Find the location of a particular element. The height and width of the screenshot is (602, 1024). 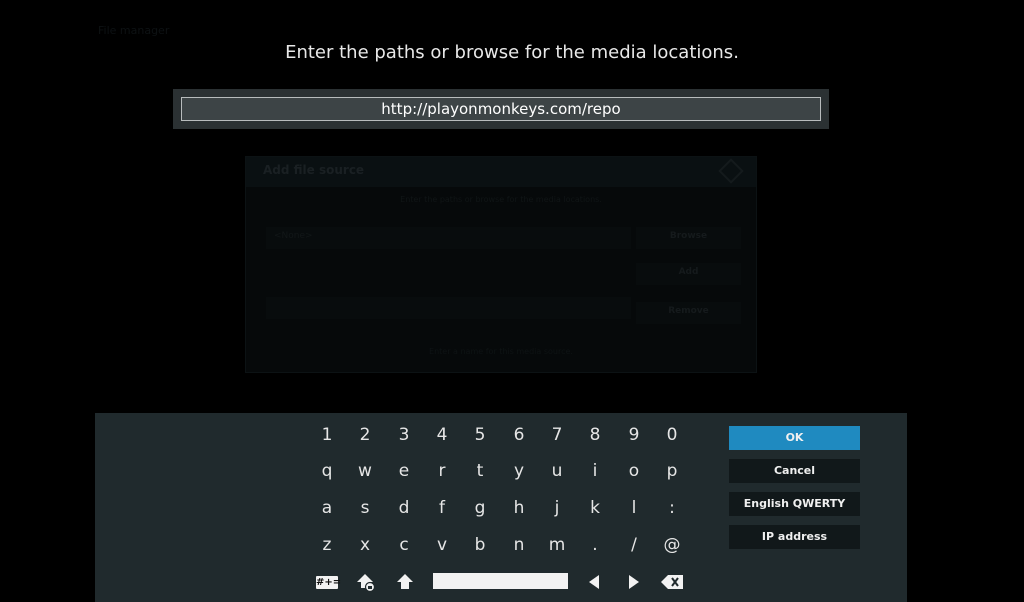

key-7: 7 is located at coordinates (557, 435).